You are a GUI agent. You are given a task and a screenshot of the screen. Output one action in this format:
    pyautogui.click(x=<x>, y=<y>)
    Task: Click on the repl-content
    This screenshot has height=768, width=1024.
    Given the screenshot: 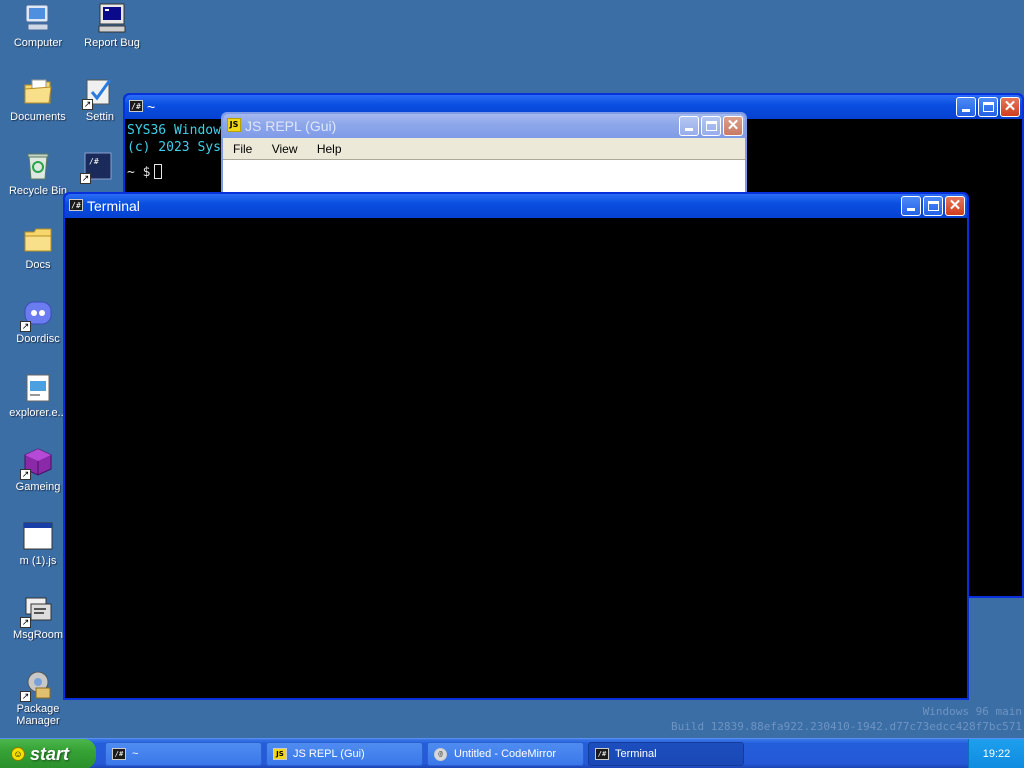 What is the action you would take?
    pyautogui.click(x=484, y=178)
    